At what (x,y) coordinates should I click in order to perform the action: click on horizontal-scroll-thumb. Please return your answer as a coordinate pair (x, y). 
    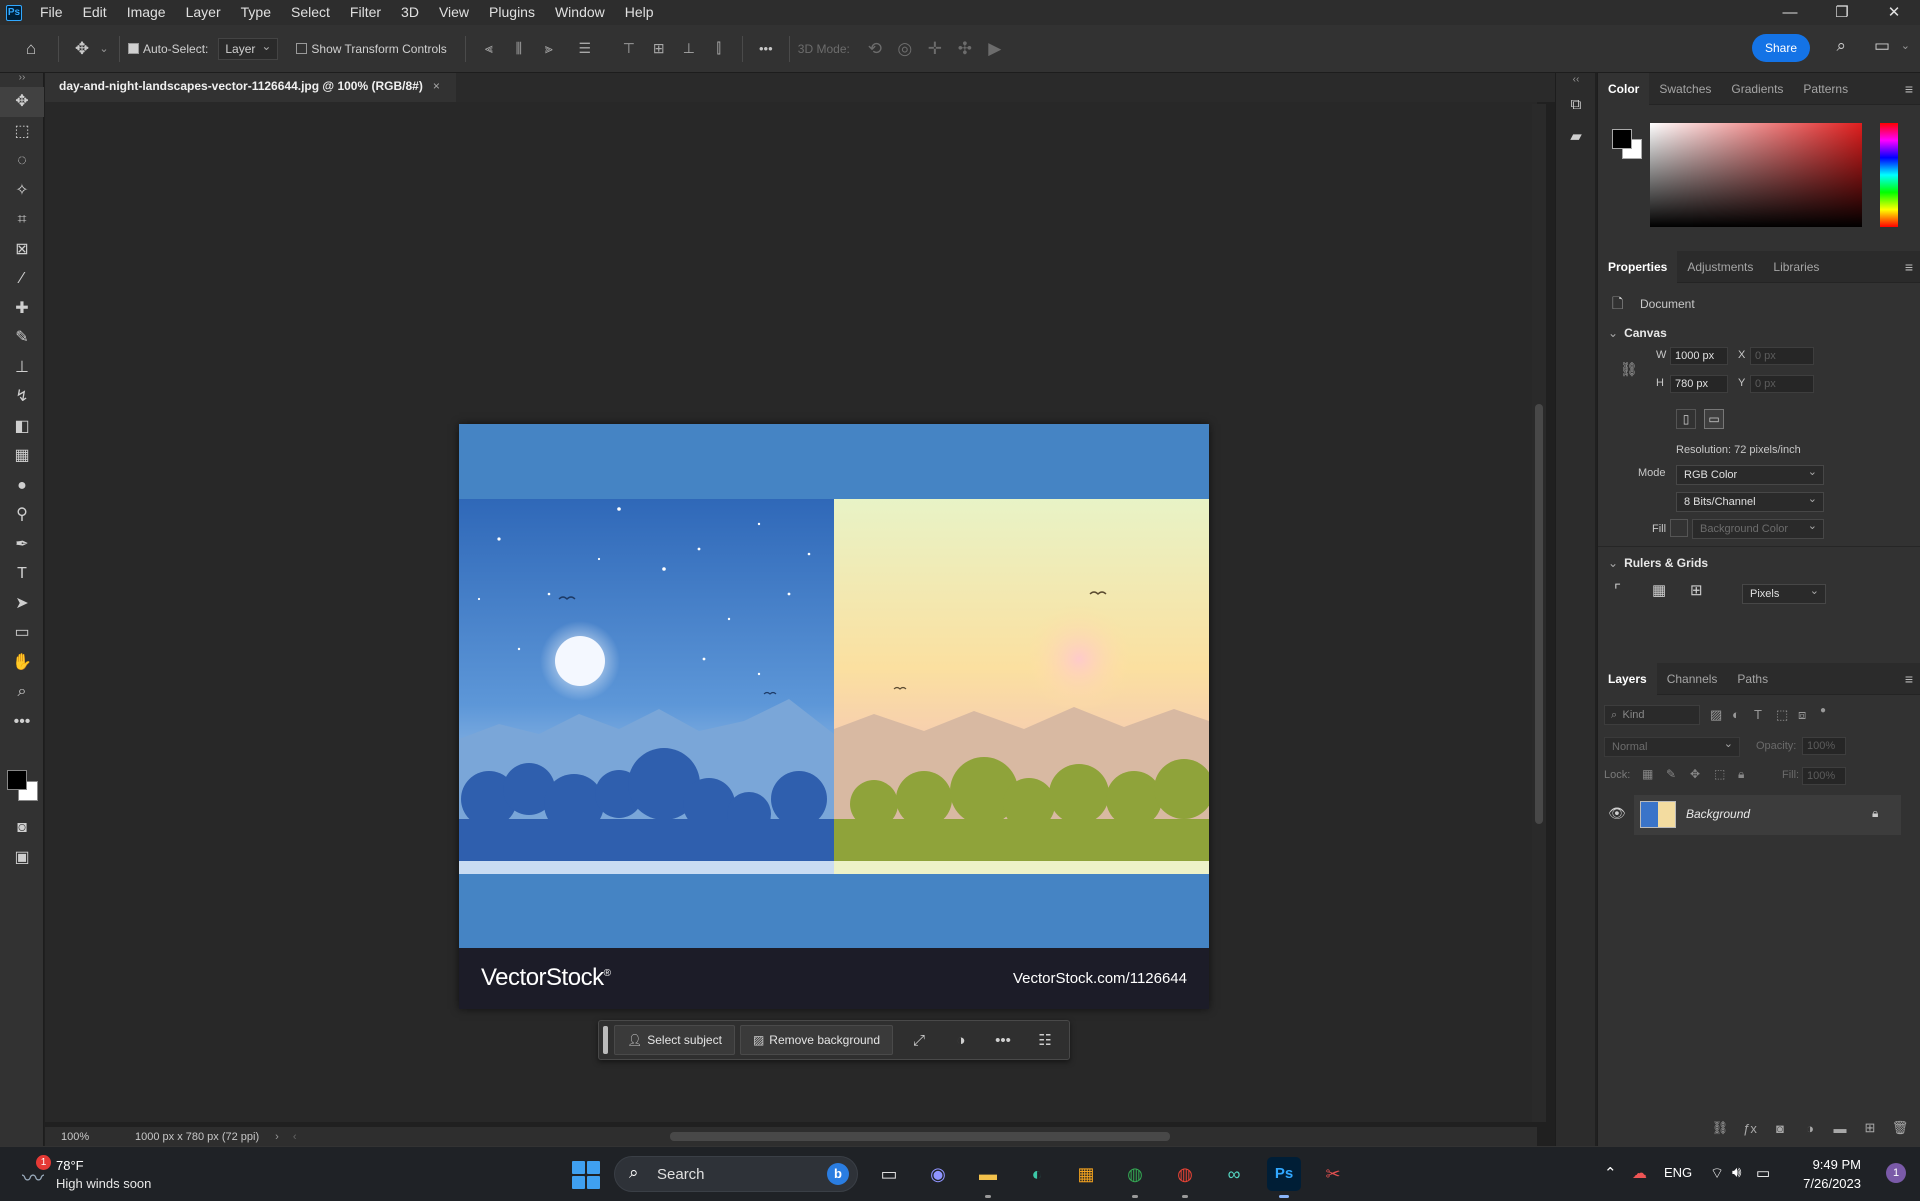
    Looking at the image, I should click on (920, 1136).